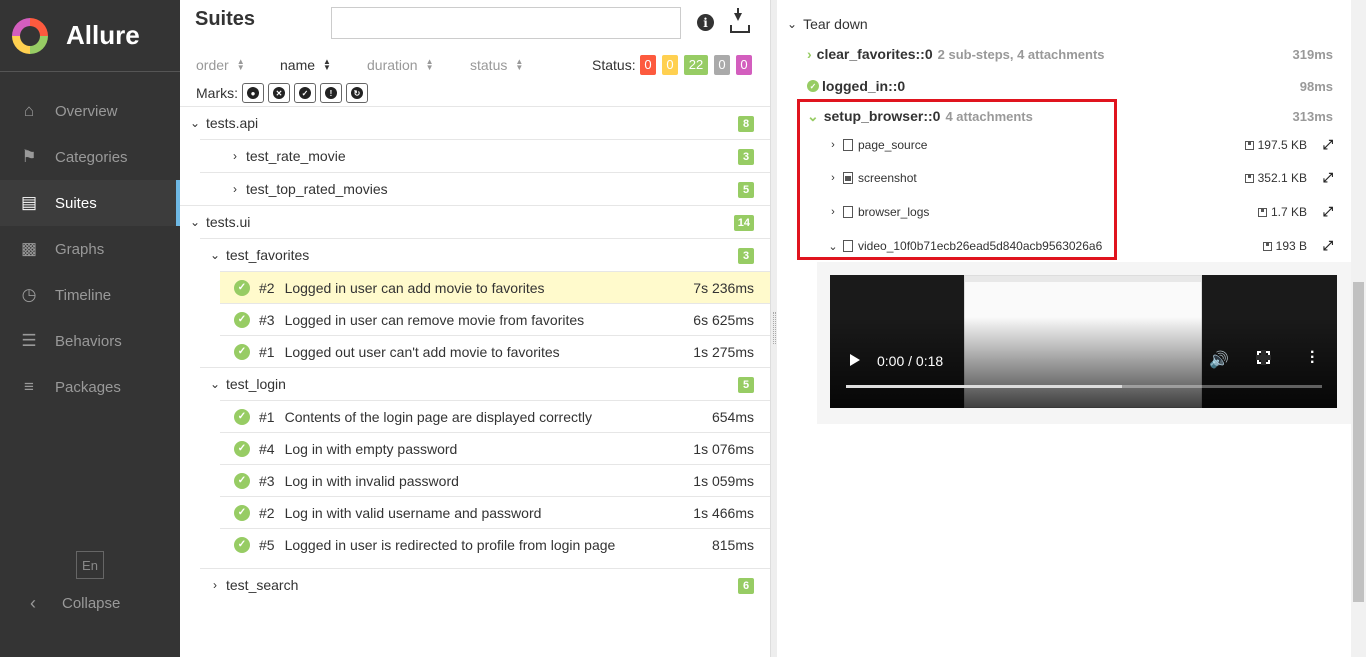  What do you see at coordinates (29, 202) in the screenshot?
I see `briefcase-icon: ▤` at bounding box center [29, 202].